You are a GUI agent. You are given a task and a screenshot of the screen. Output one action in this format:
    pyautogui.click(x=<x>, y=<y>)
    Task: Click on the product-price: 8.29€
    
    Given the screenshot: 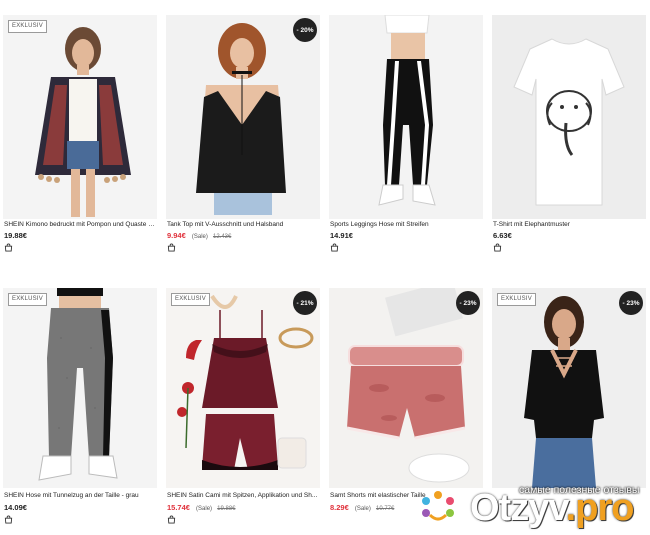 What is the action you would take?
    pyautogui.click(x=339, y=507)
    